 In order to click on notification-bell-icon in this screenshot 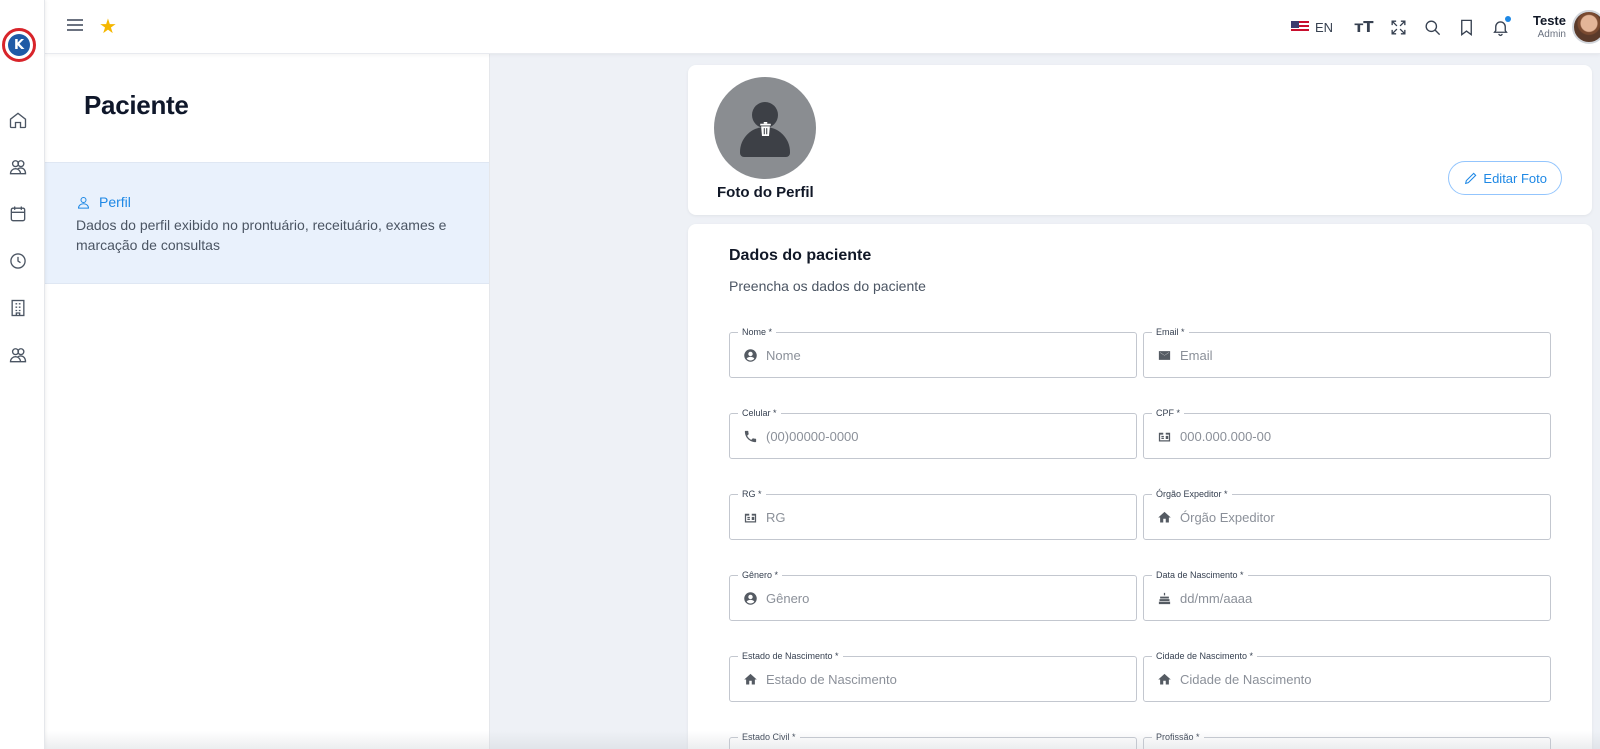, I will do `click(1500, 27)`.